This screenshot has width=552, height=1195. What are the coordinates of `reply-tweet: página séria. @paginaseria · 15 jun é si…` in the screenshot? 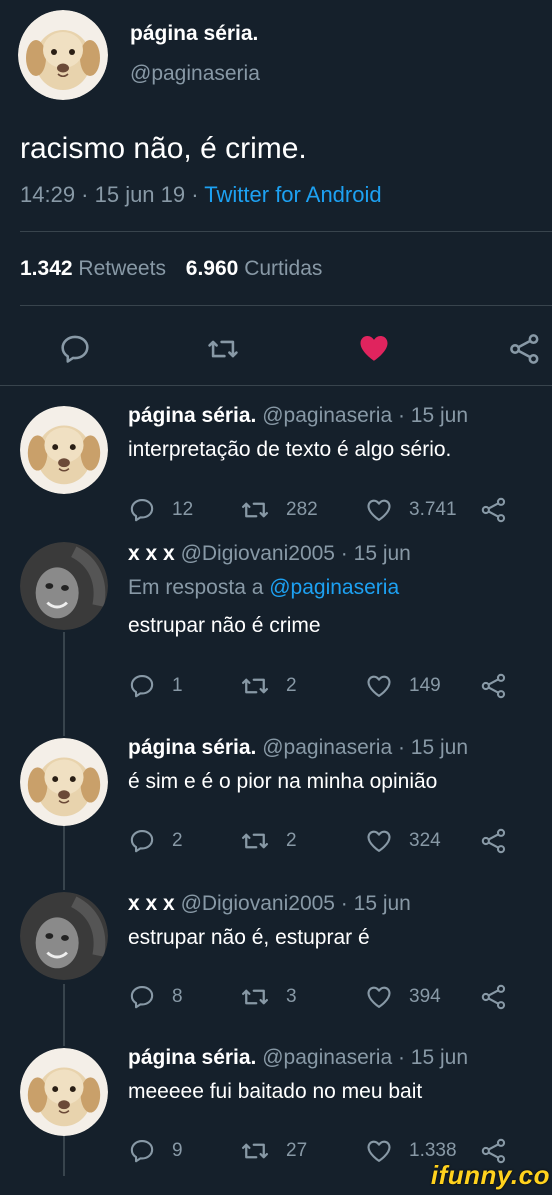 It's located at (276, 804).